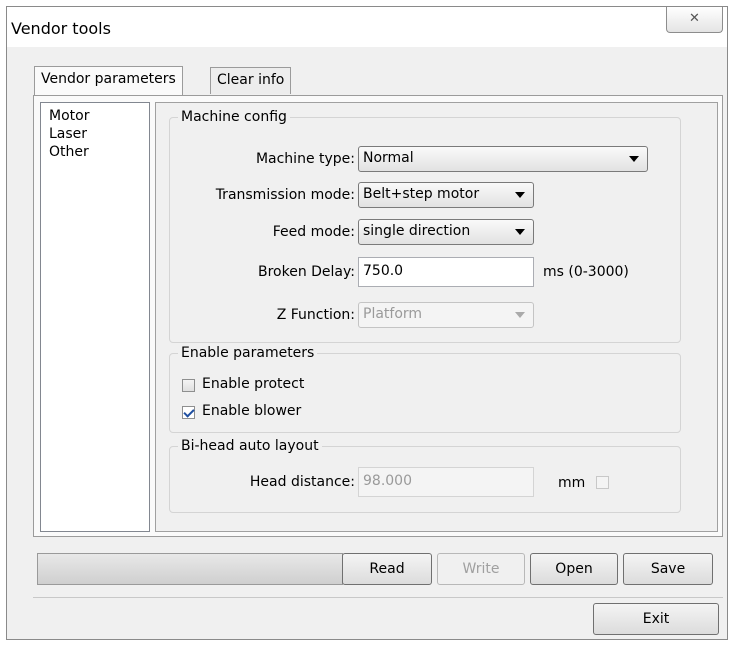  I want to click on machine-type-select: Normal, so click(503, 159).